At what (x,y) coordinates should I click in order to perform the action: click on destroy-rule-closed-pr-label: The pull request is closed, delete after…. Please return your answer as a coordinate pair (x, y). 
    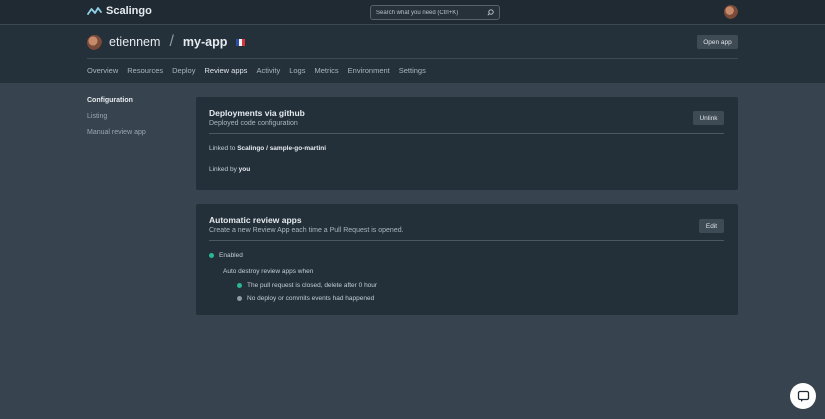
    Looking at the image, I should click on (312, 285).